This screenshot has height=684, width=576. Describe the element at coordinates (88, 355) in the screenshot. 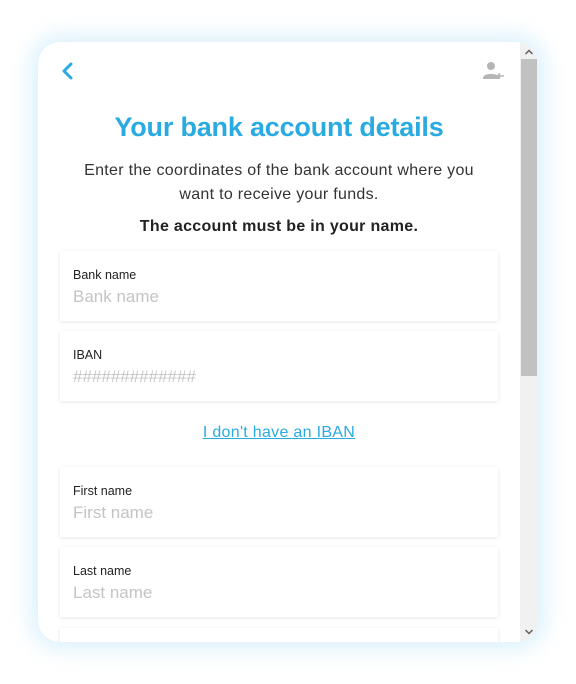

I see `iban-label: IBAN` at that location.